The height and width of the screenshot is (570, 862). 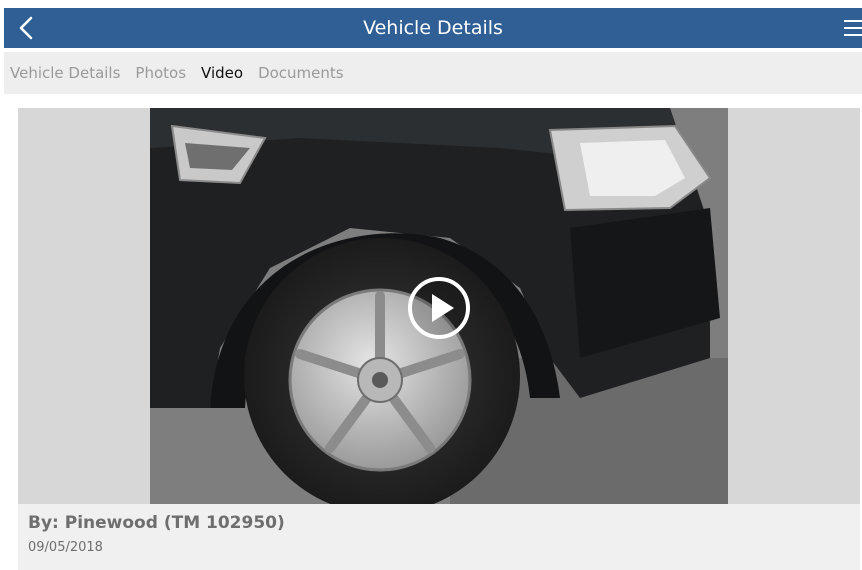 What do you see at coordinates (433, 73) in the screenshot?
I see `tab-bar: Vehicle Details Photos Video Documents` at bounding box center [433, 73].